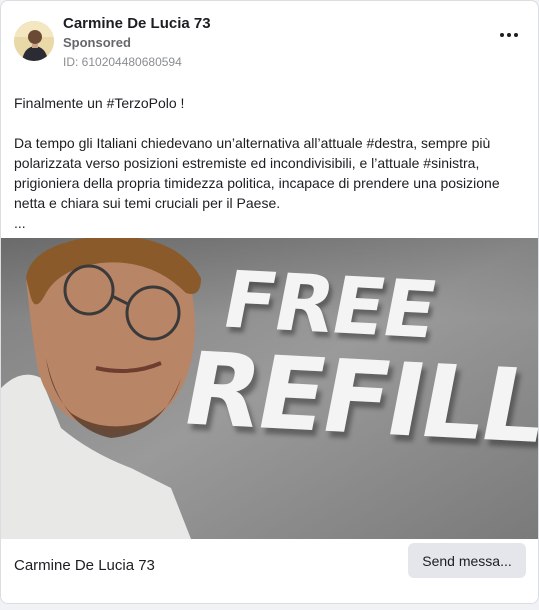 Image resolution: width=539 pixels, height=610 pixels. I want to click on avatar-image, so click(34, 41).